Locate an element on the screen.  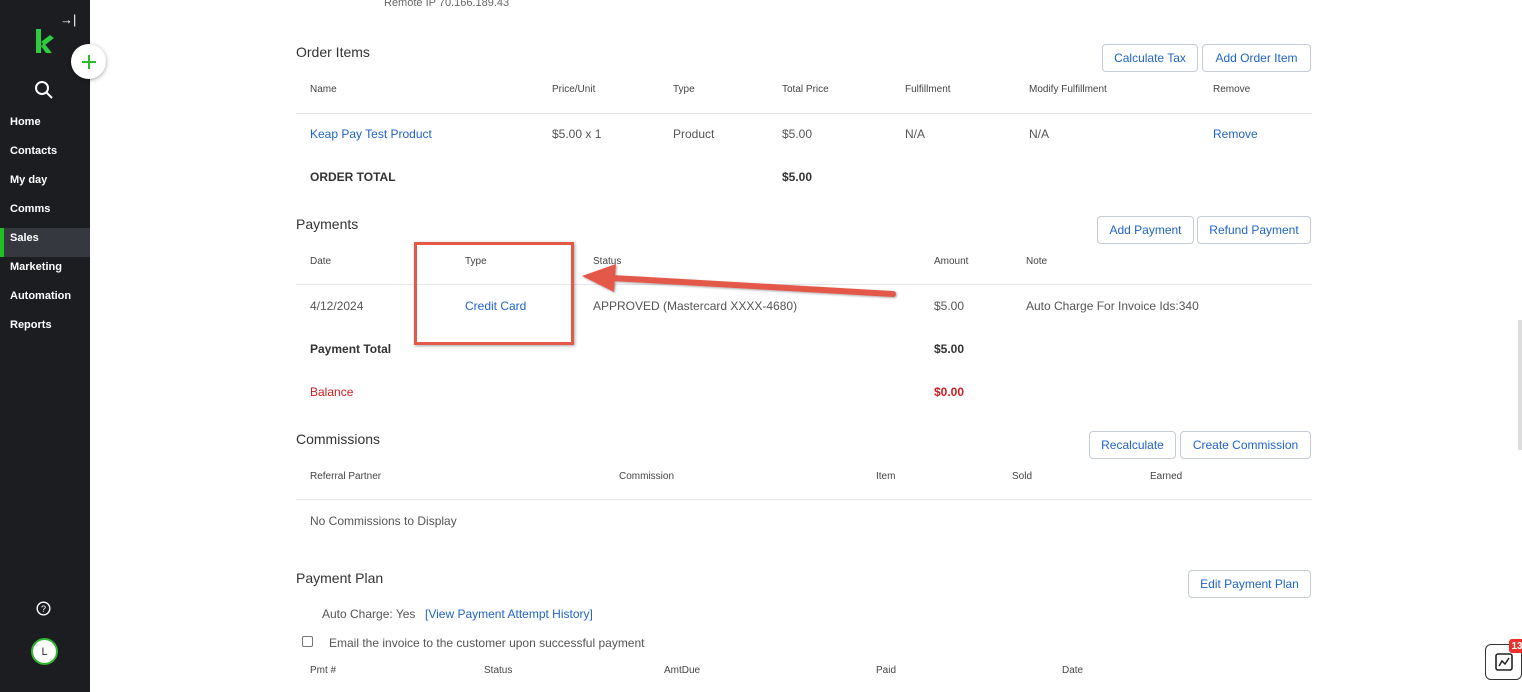
highlight-box is located at coordinates (494, 293).